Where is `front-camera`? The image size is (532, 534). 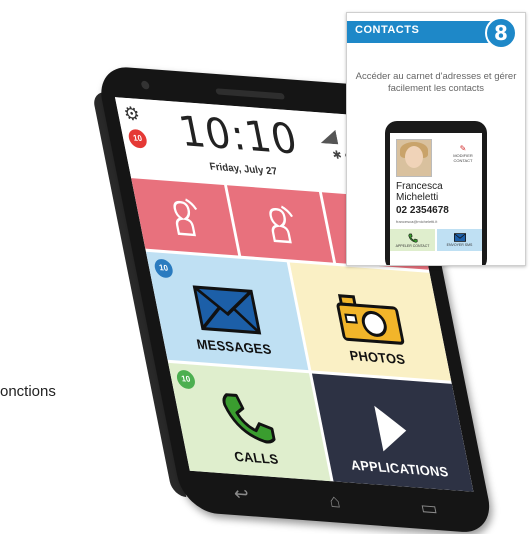 front-camera is located at coordinates (145, 85).